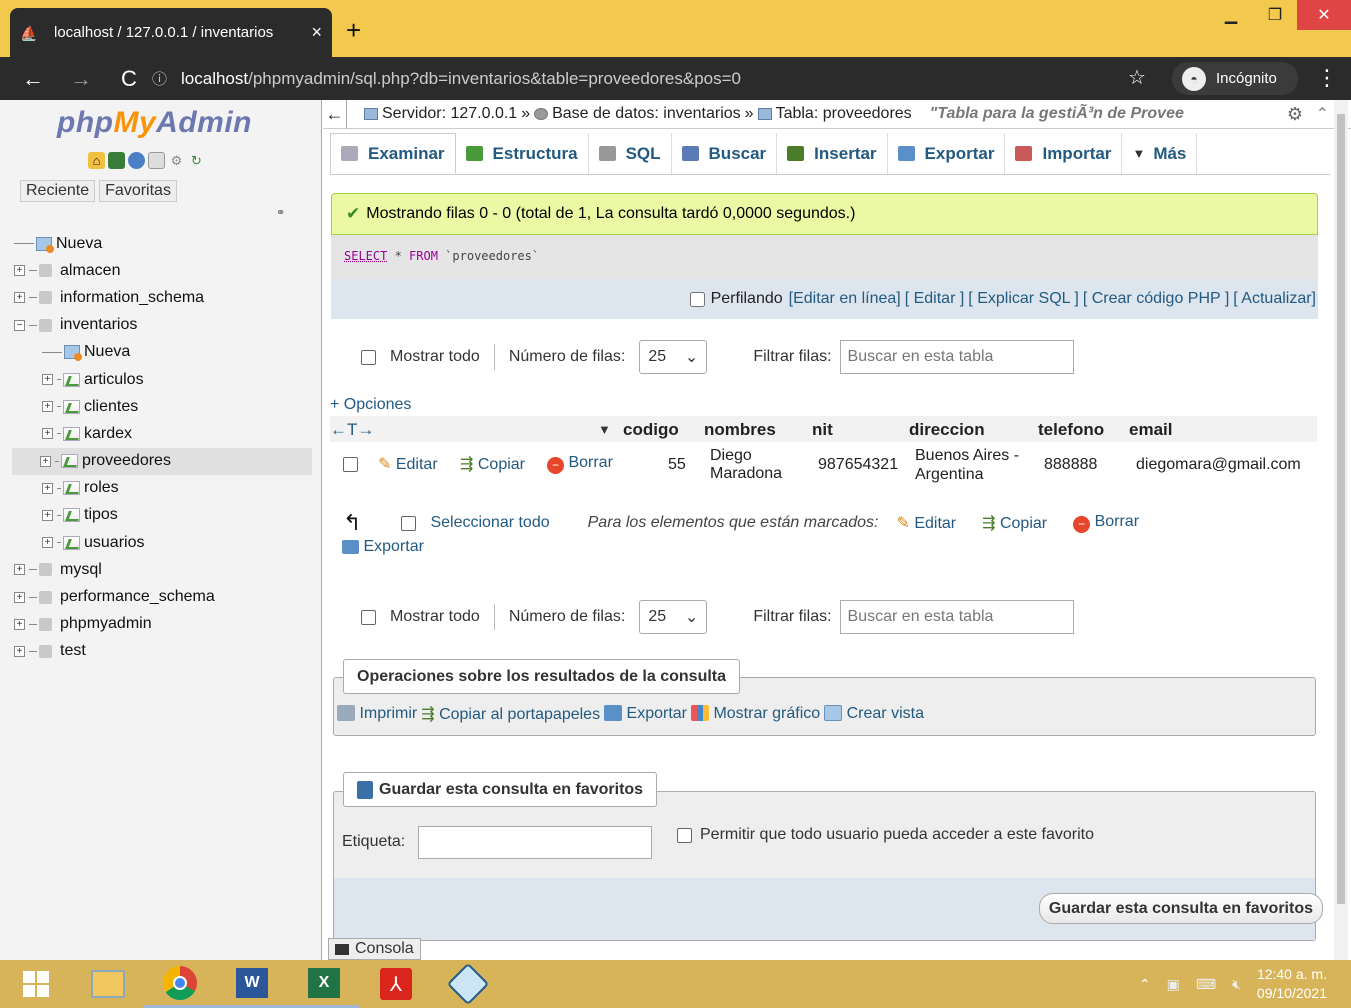  What do you see at coordinates (1180, 908) in the screenshot?
I see `save-bookmark-button: Guardar esta consulta en favoritos` at bounding box center [1180, 908].